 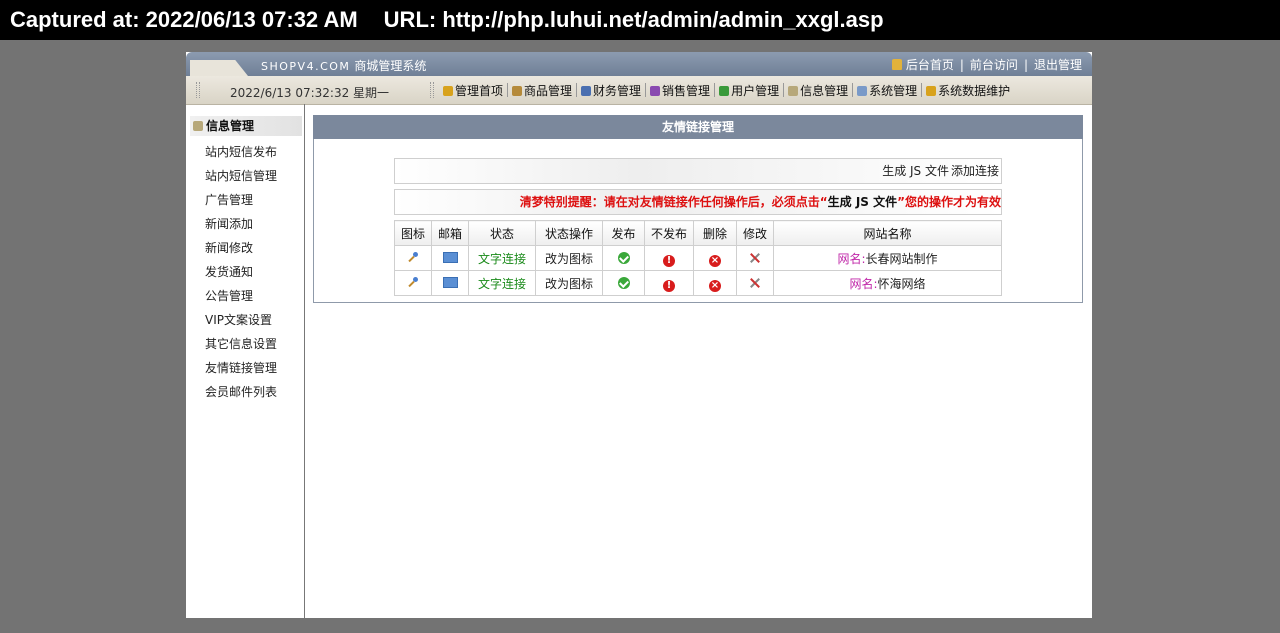 What do you see at coordinates (219, 68) in the screenshot?
I see `header-tab` at bounding box center [219, 68].